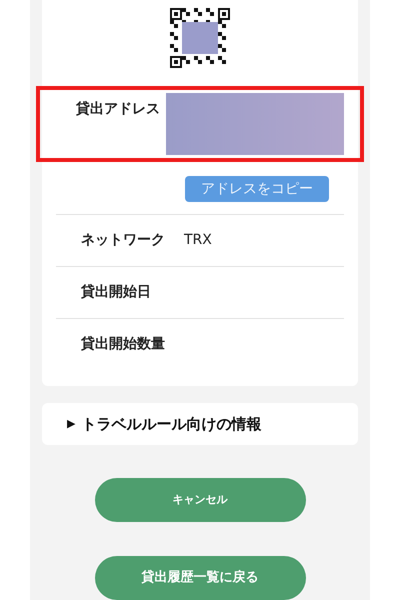  Describe the element at coordinates (198, 240) in the screenshot. I see `row-value: TRX` at that location.